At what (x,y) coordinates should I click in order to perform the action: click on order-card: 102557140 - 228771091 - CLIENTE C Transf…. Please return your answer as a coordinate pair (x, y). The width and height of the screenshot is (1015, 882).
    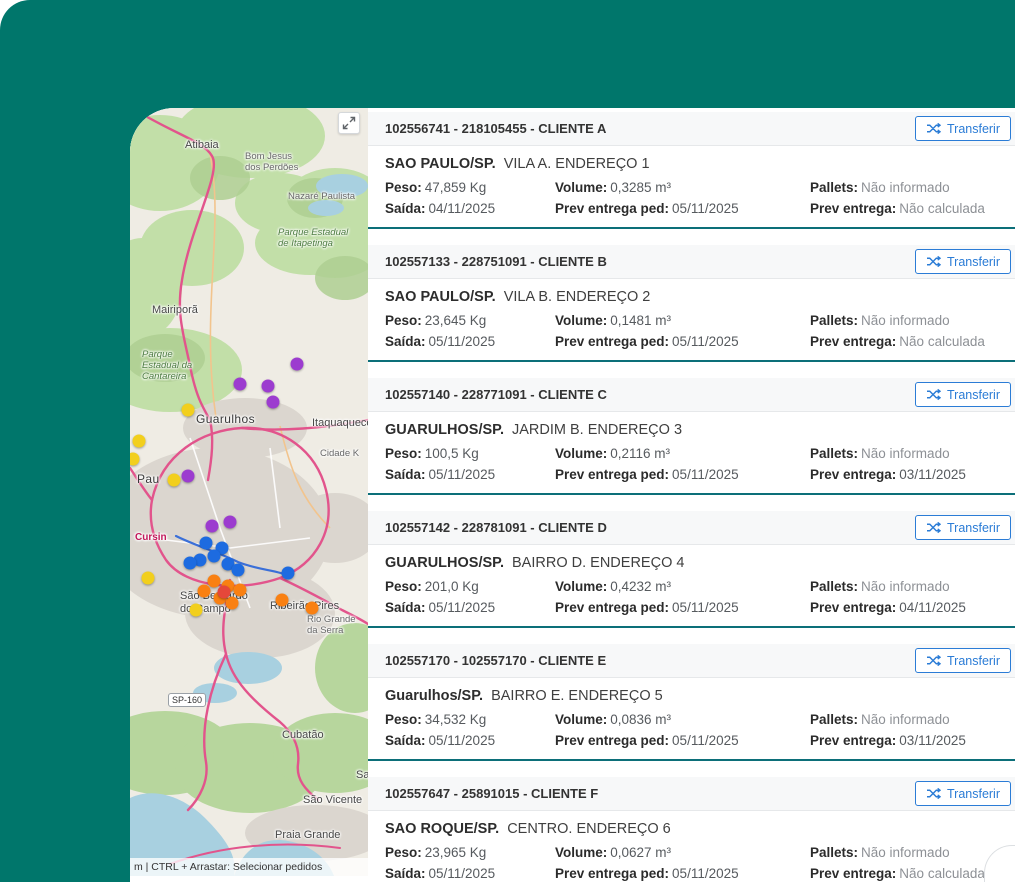
    Looking at the image, I should click on (691, 436).